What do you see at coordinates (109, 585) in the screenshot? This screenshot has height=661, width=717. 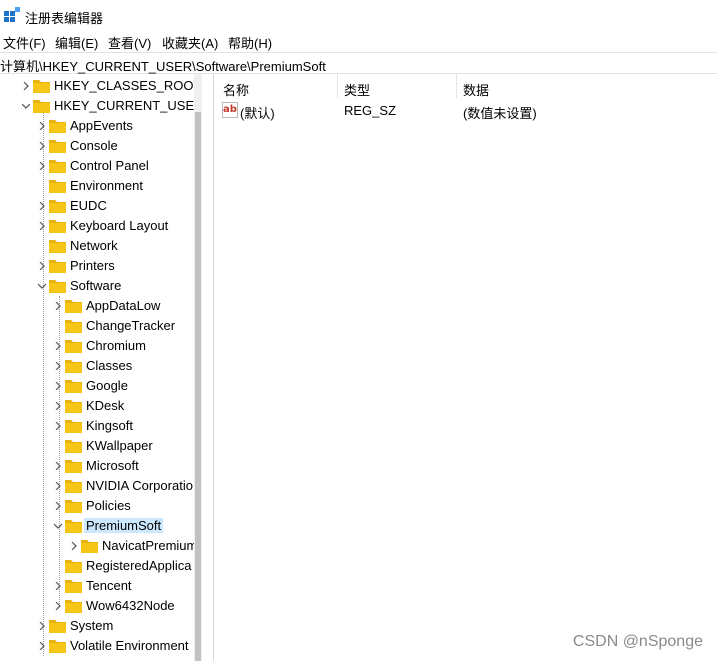 I see `tree-item-label: Tencent` at bounding box center [109, 585].